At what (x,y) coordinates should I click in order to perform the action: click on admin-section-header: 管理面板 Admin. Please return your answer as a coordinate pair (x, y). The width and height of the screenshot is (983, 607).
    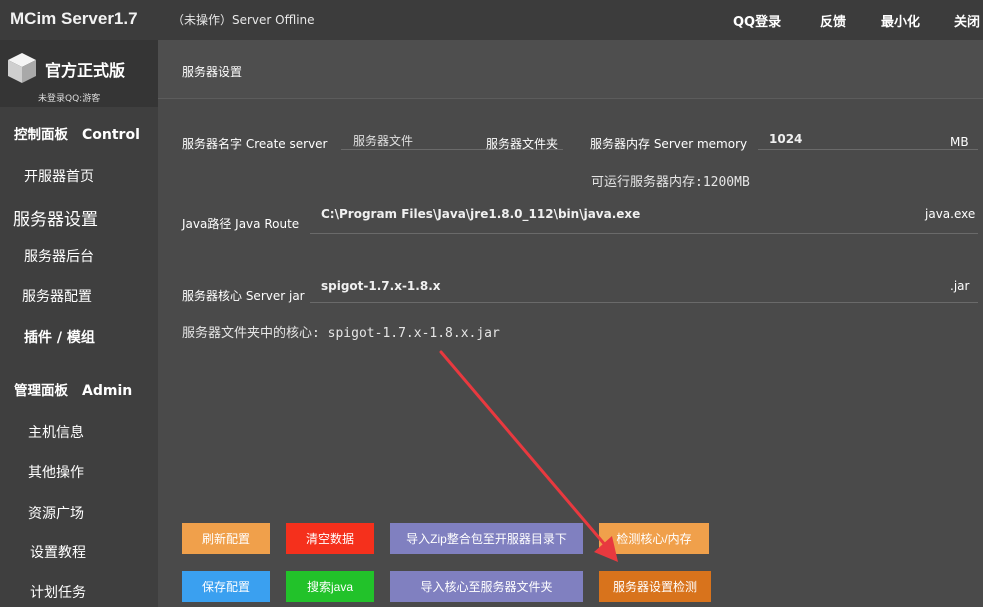
    Looking at the image, I should click on (73, 389).